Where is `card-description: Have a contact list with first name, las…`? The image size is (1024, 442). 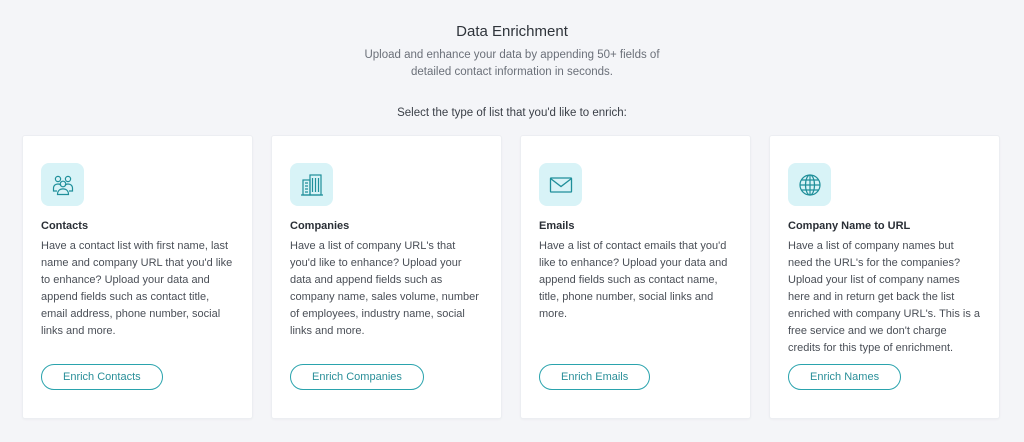
card-description: Have a contact list with first name, las… is located at coordinates (137, 288).